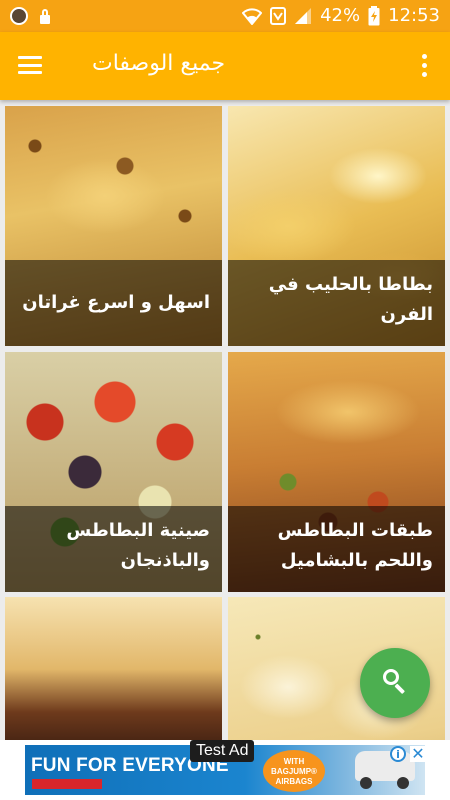 The image size is (450, 800). I want to click on recipe-title: اسهل و اسرع غراتان, so click(113, 303).